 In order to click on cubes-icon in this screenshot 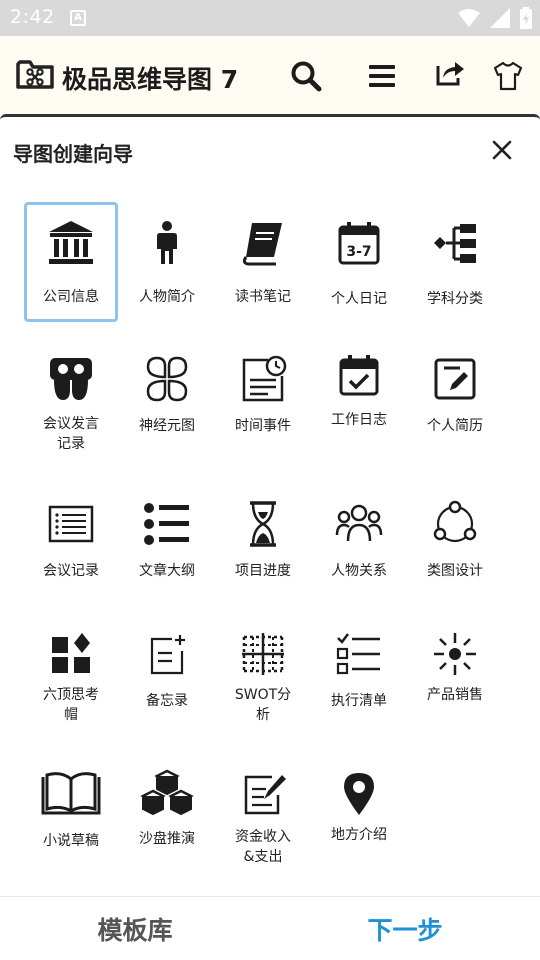, I will do `click(167, 792)`.